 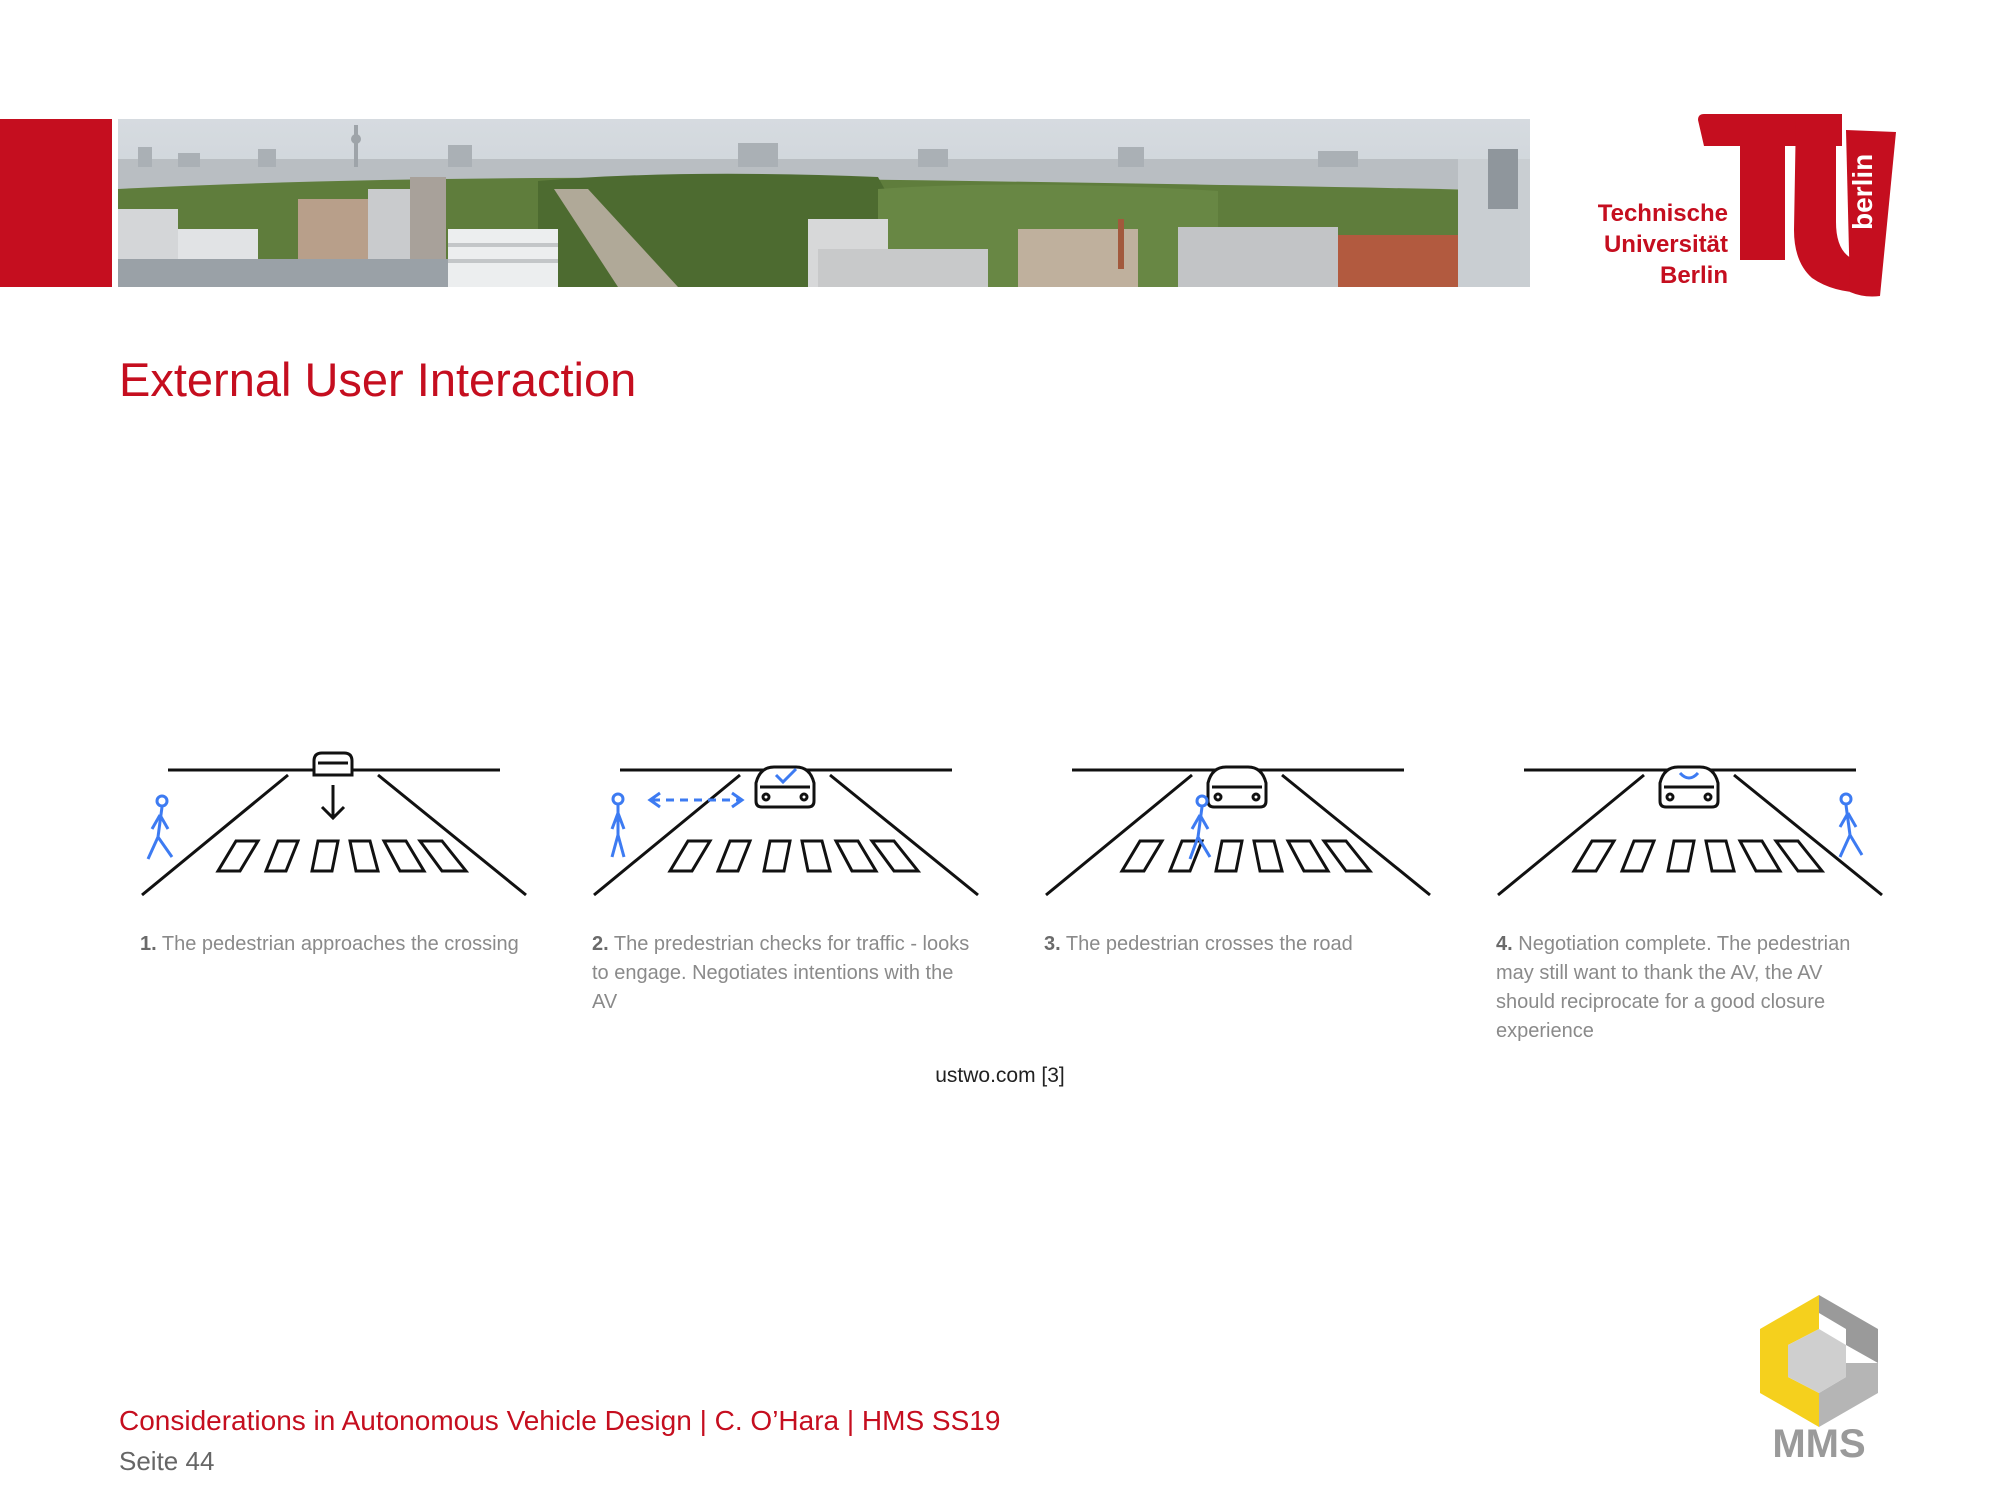 What do you see at coordinates (1209, 944) in the screenshot?
I see `step-3-text: The pedestrian crosses the road` at bounding box center [1209, 944].